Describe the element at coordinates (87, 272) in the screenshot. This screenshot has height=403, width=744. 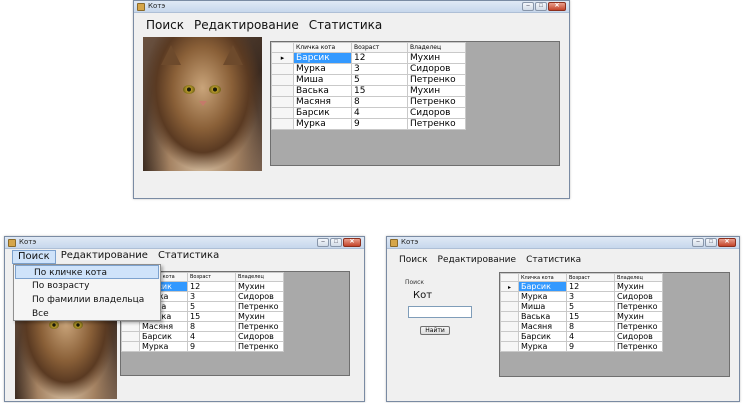
I see `menu-item-by-name: По кличке кота` at that location.